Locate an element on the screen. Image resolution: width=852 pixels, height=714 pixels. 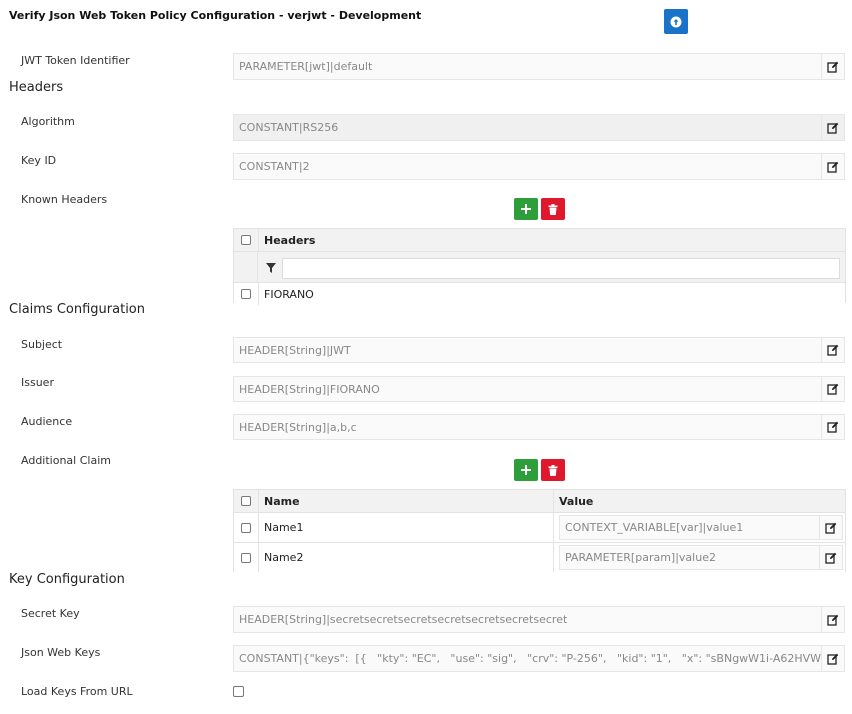
claim-value: CONTEXT_VARIABLE[var]|value1 is located at coordinates (654, 527).